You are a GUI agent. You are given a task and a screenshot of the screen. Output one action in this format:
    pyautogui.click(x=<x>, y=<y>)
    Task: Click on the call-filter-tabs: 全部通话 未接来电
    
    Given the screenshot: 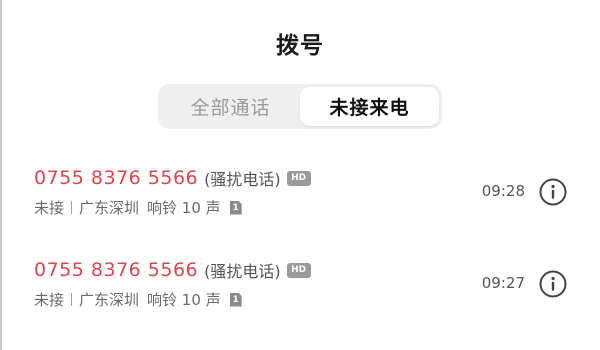 What is the action you would take?
    pyautogui.click(x=300, y=106)
    